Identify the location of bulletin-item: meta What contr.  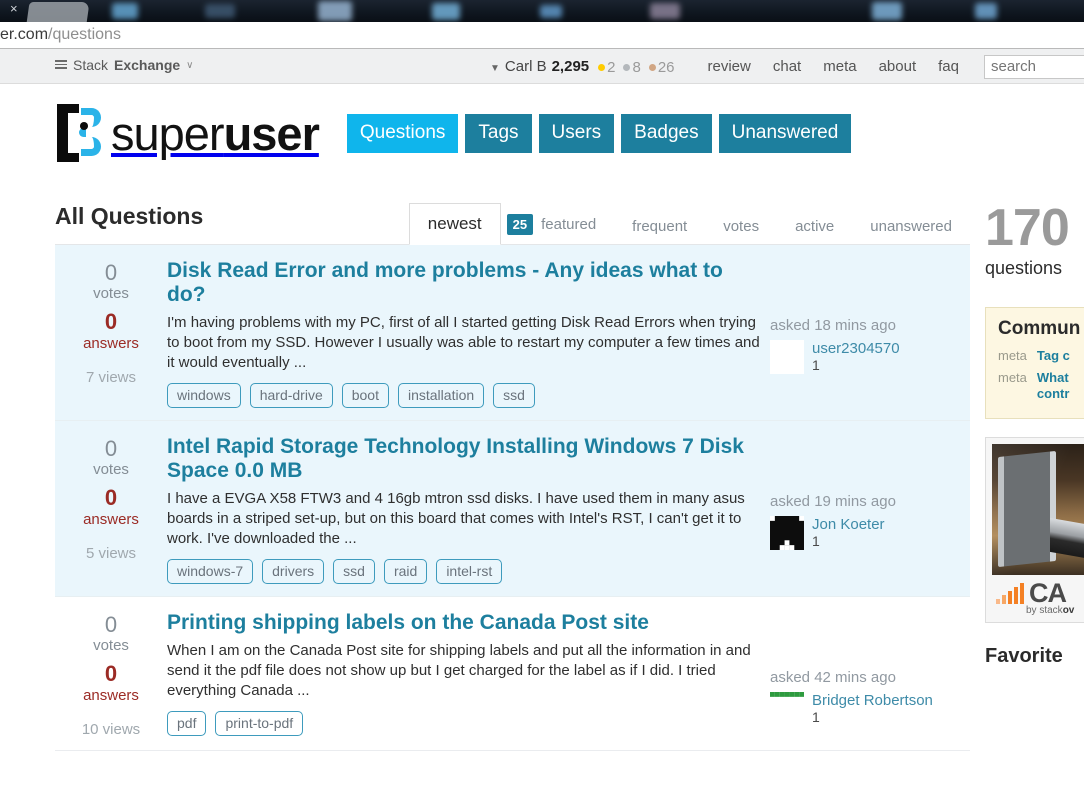
(1041, 386).